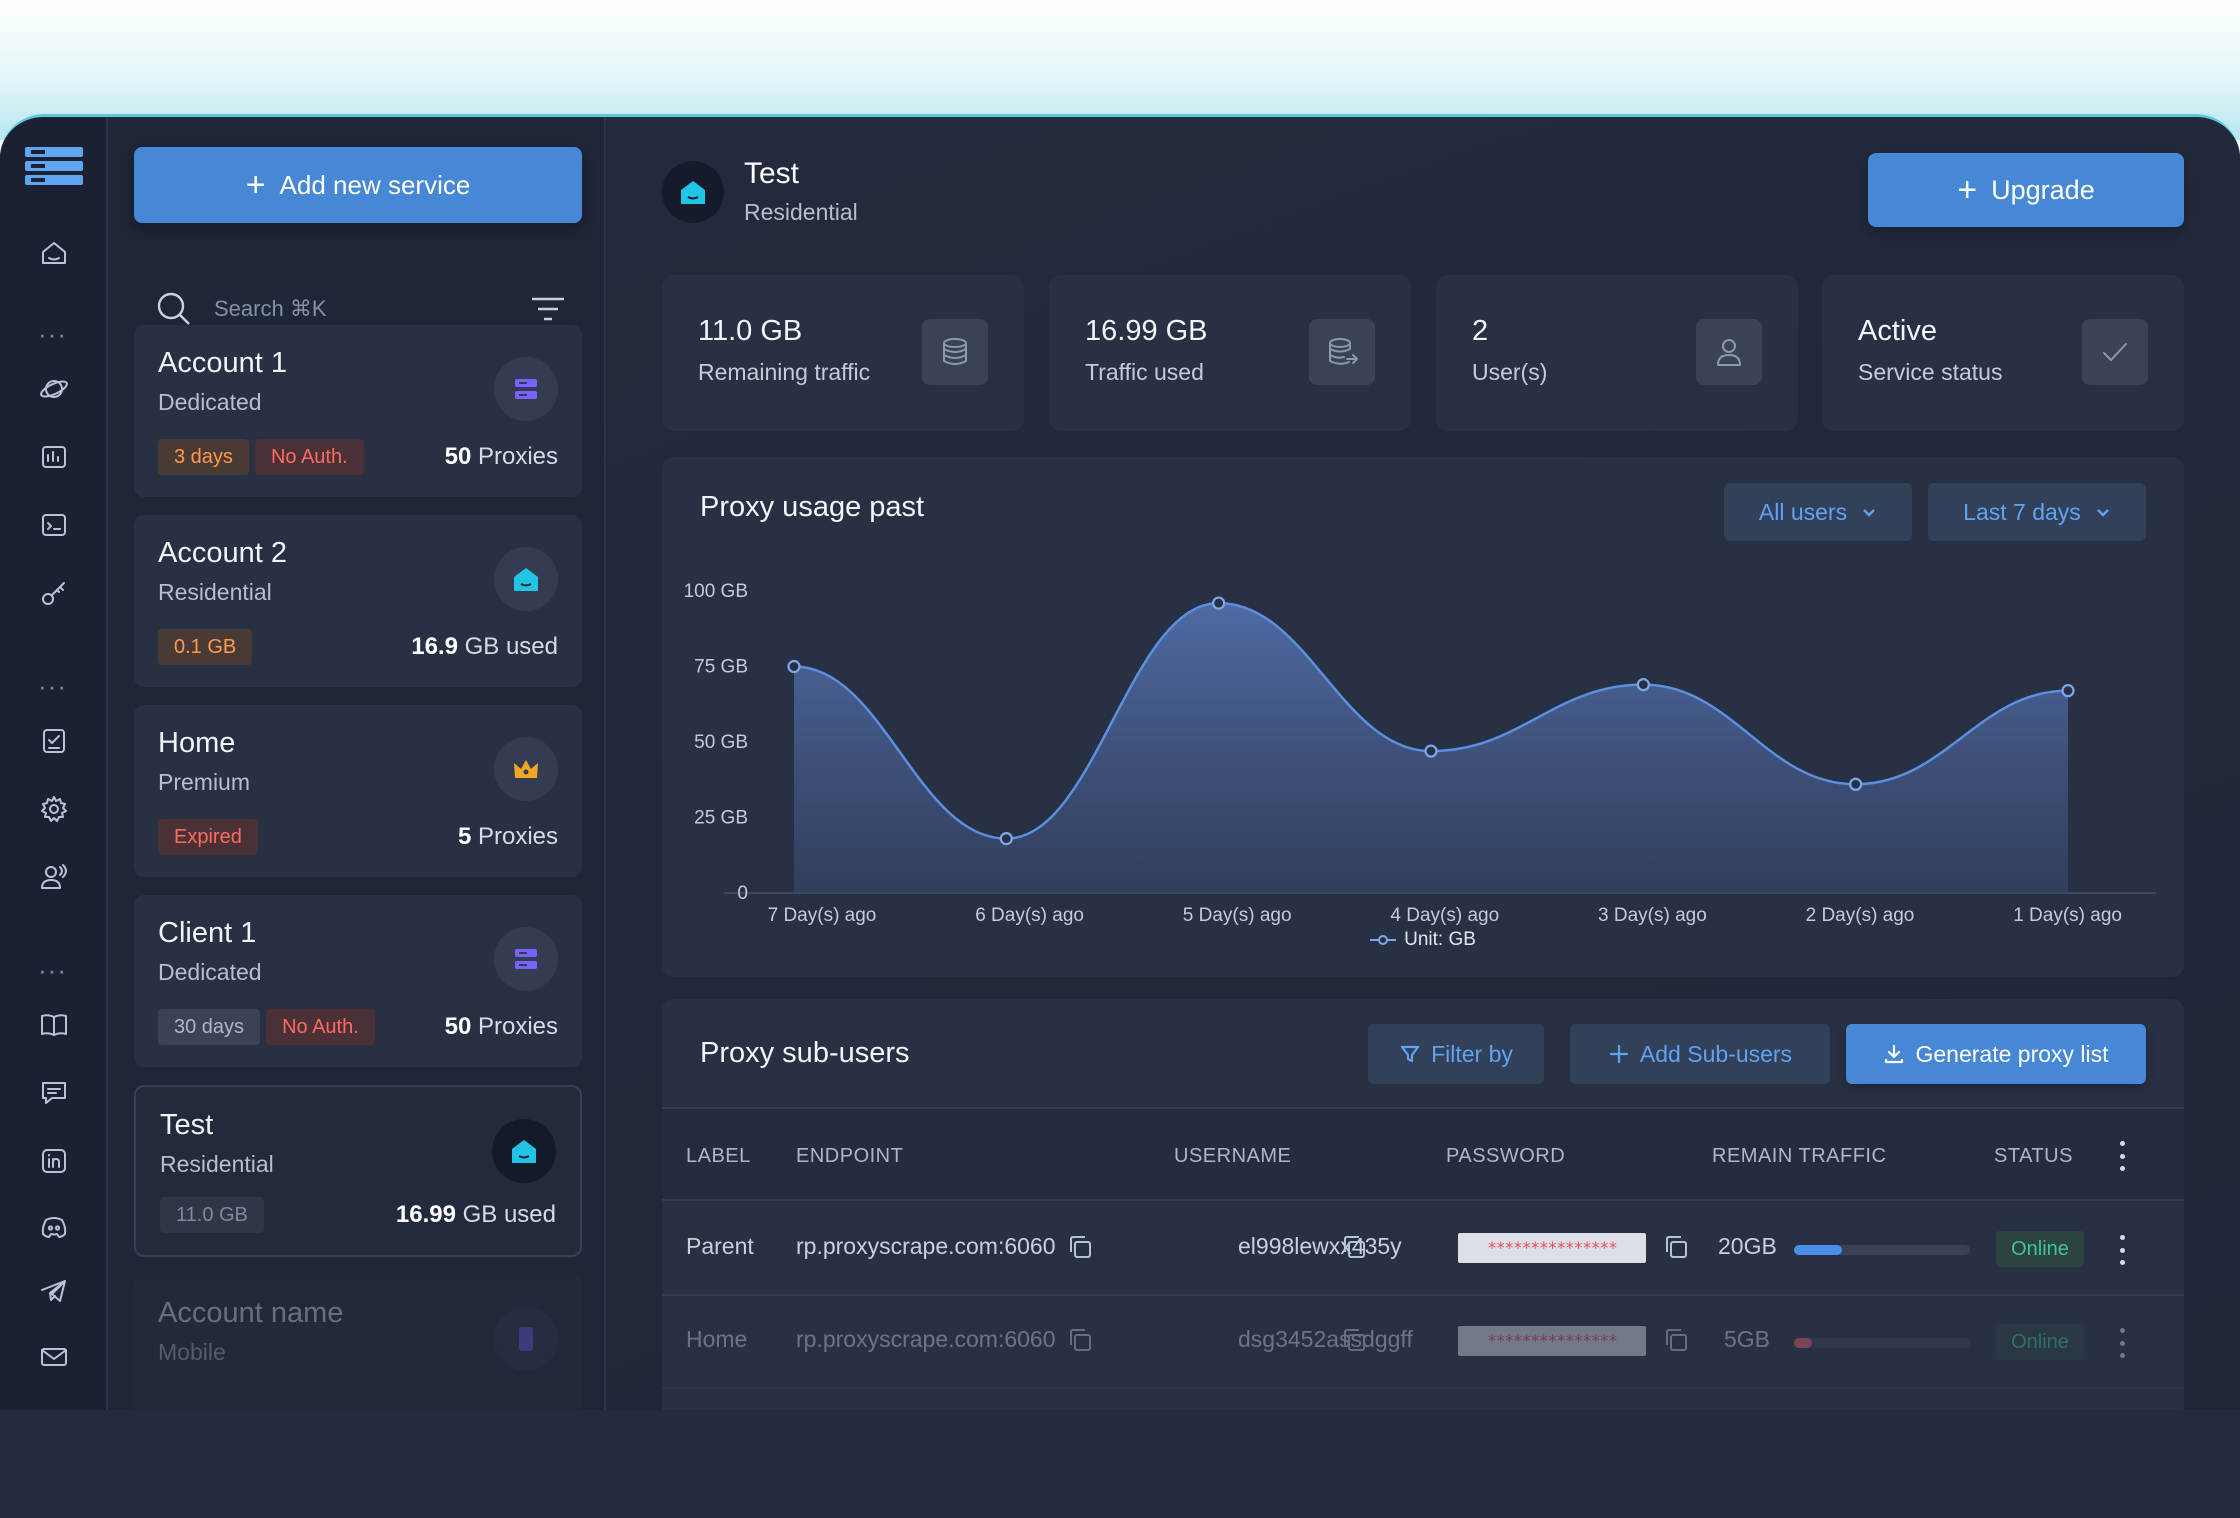 This screenshot has height=1518, width=2240. What do you see at coordinates (54, 1161) in the screenshot?
I see `linkedin-icon` at bounding box center [54, 1161].